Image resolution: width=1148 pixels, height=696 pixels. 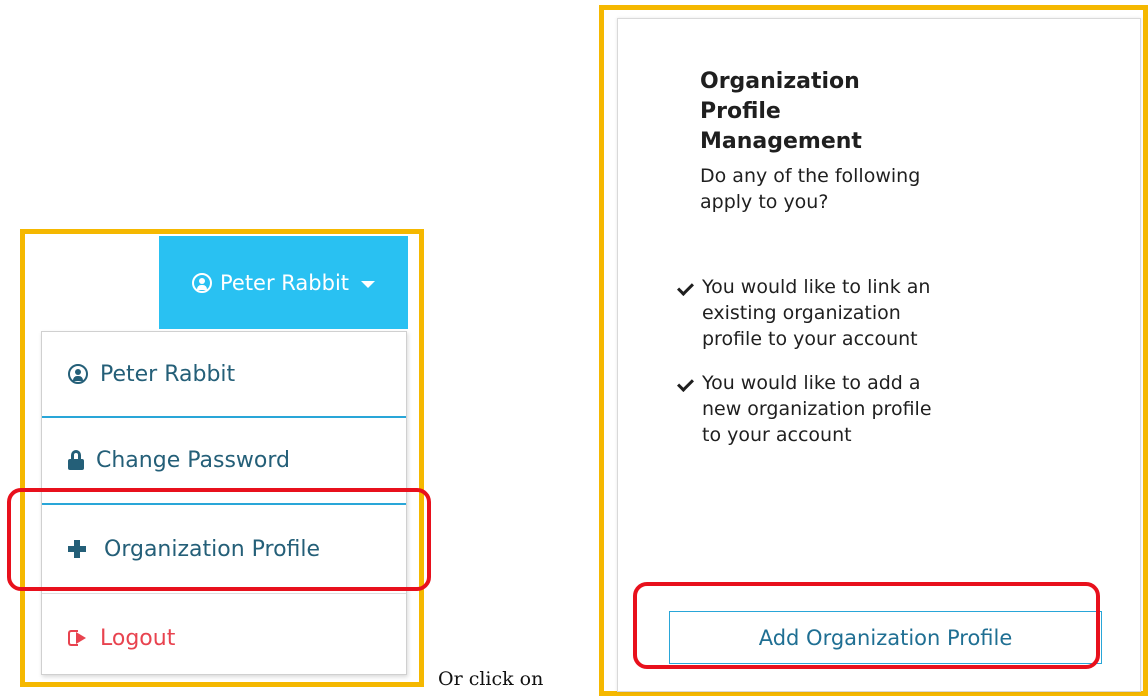 I want to click on caret-down-icon, so click(x=368, y=284).